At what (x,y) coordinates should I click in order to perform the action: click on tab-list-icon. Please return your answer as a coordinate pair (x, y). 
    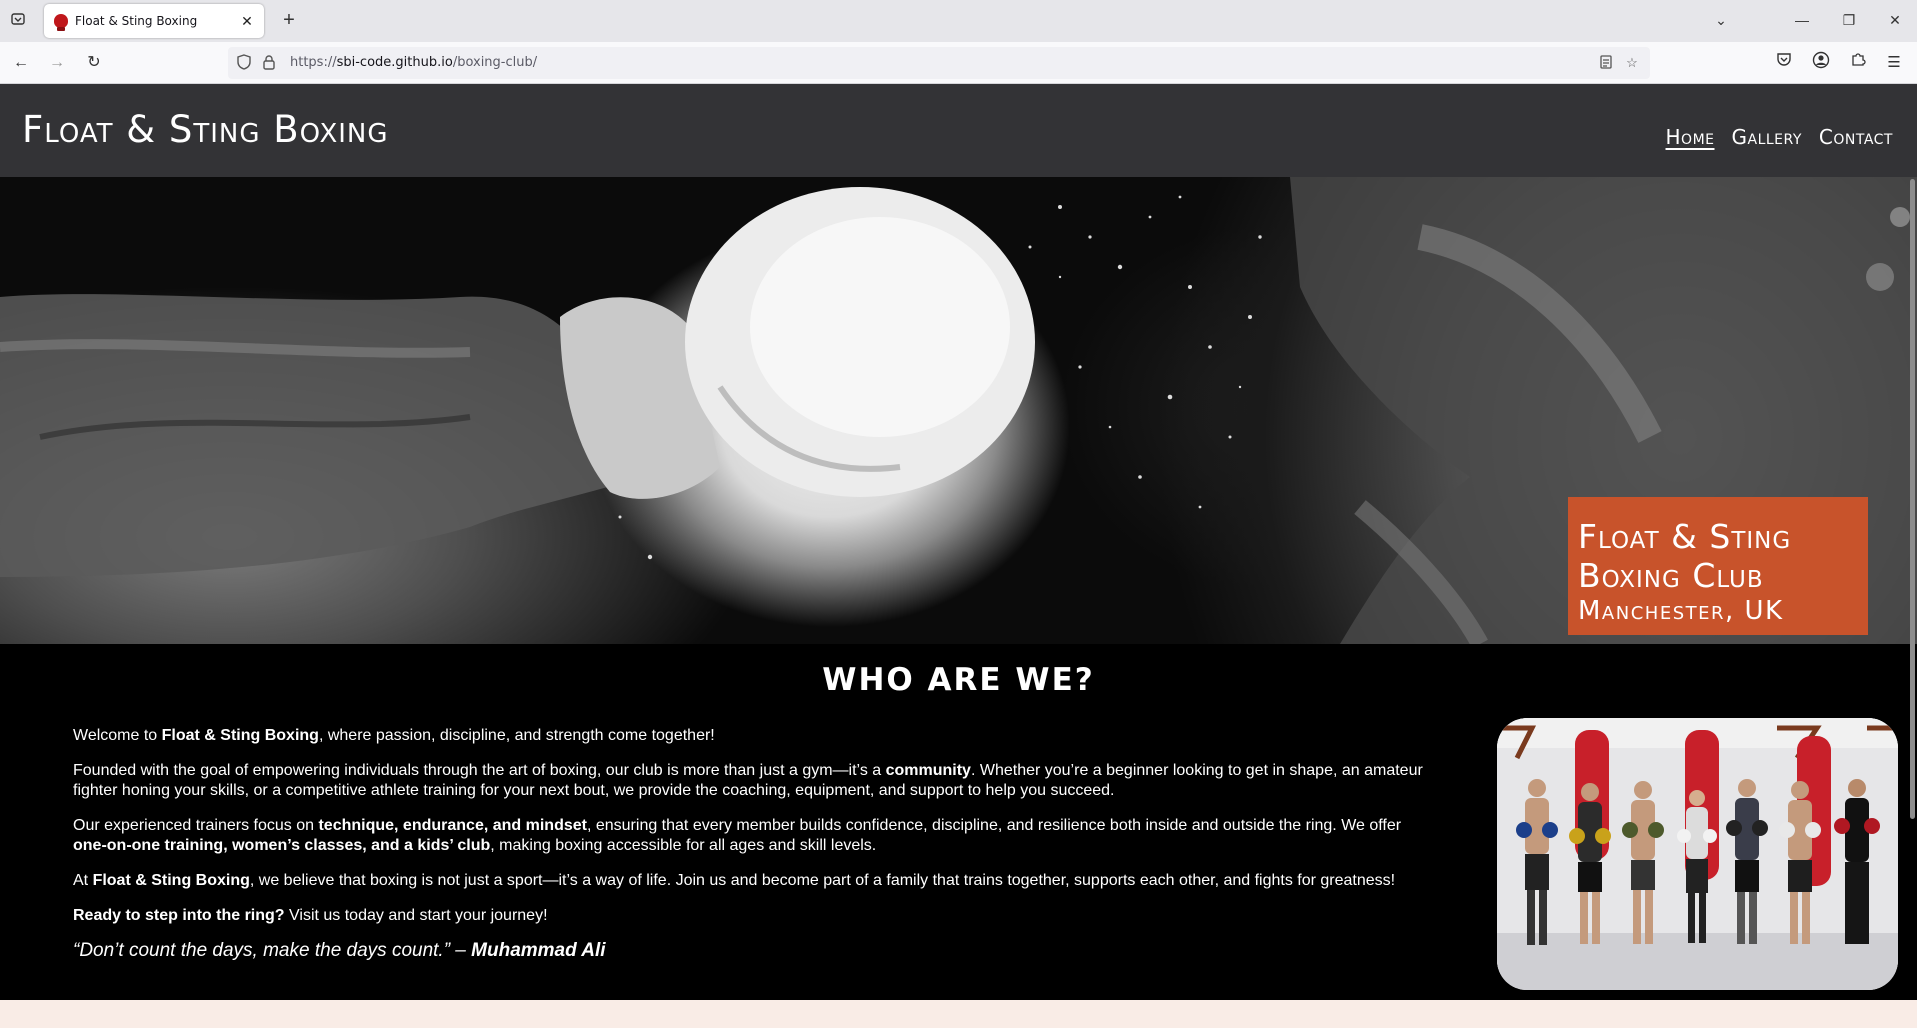
    Looking at the image, I should click on (18, 21).